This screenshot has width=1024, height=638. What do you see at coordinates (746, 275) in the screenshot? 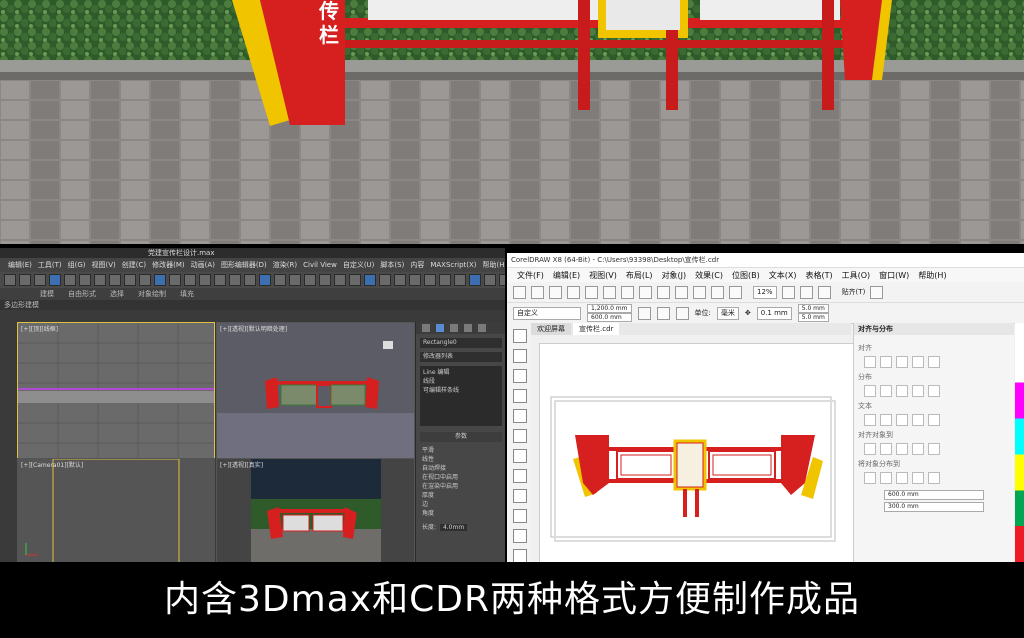
I see `cdr-menu-item: 位图(B)` at bounding box center [746, 275].